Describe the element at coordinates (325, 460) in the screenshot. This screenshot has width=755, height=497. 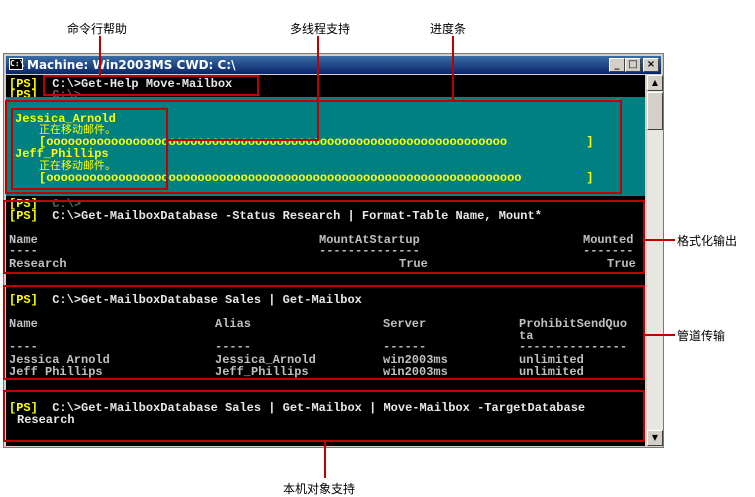
I see `native-leader-line` at that location.